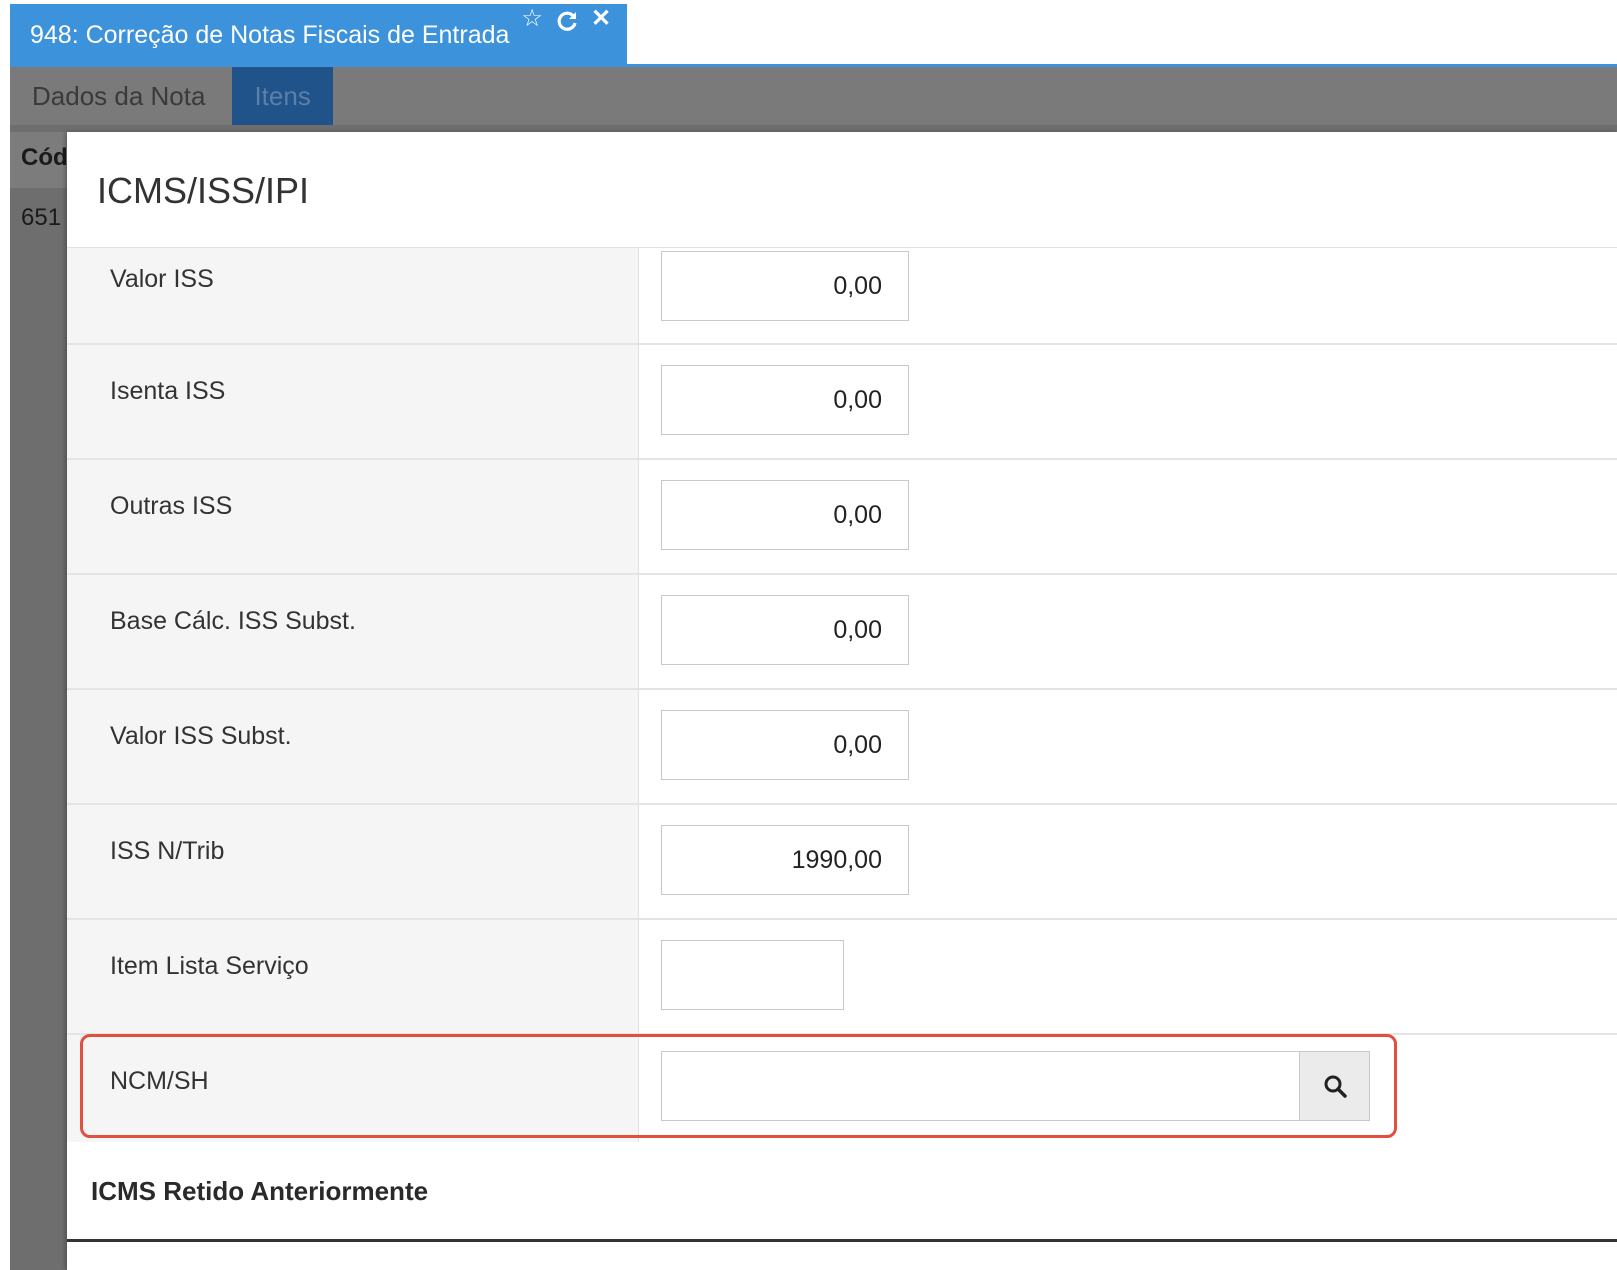  I want to click on modal-title: ICMS/ISS/IPI, so click(842, 190).